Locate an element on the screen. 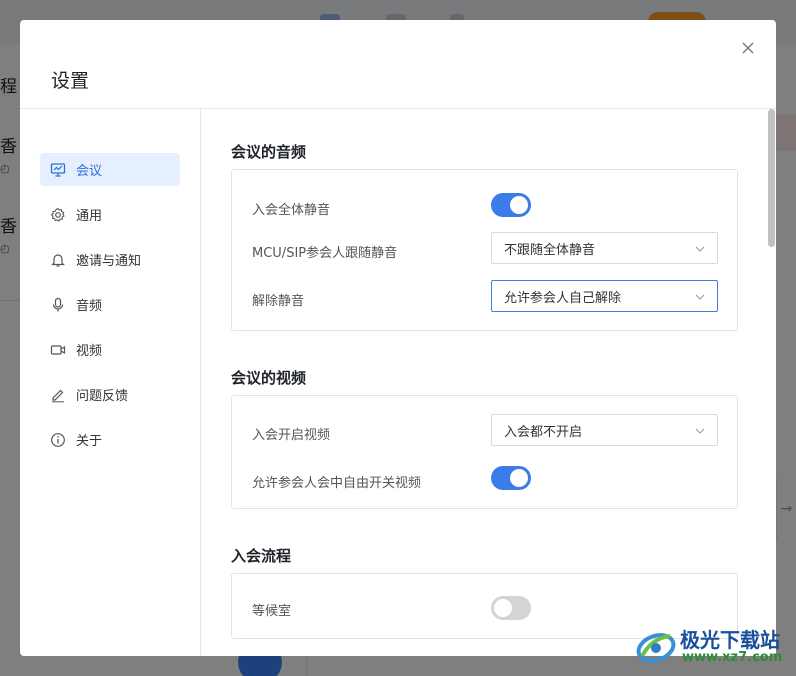 The width and height of the screenshot is (796, 676). close-icon is located at coordinates (748, 48).